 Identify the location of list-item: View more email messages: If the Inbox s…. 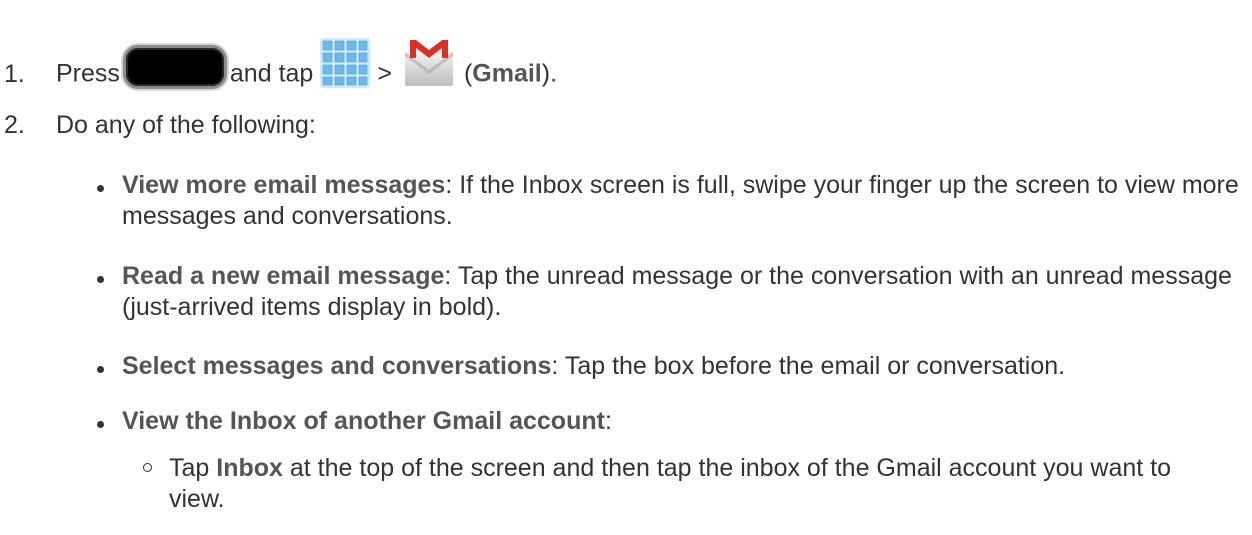
(682, 200).